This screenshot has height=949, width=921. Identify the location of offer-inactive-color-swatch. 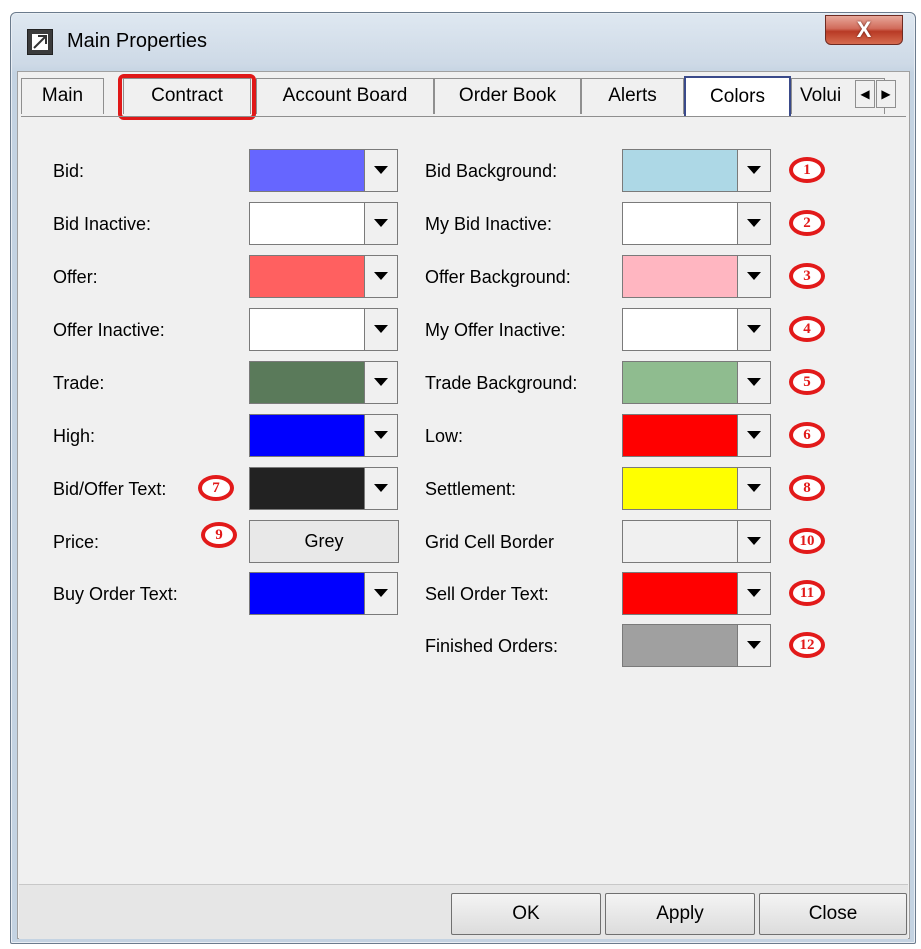
(307, 329).